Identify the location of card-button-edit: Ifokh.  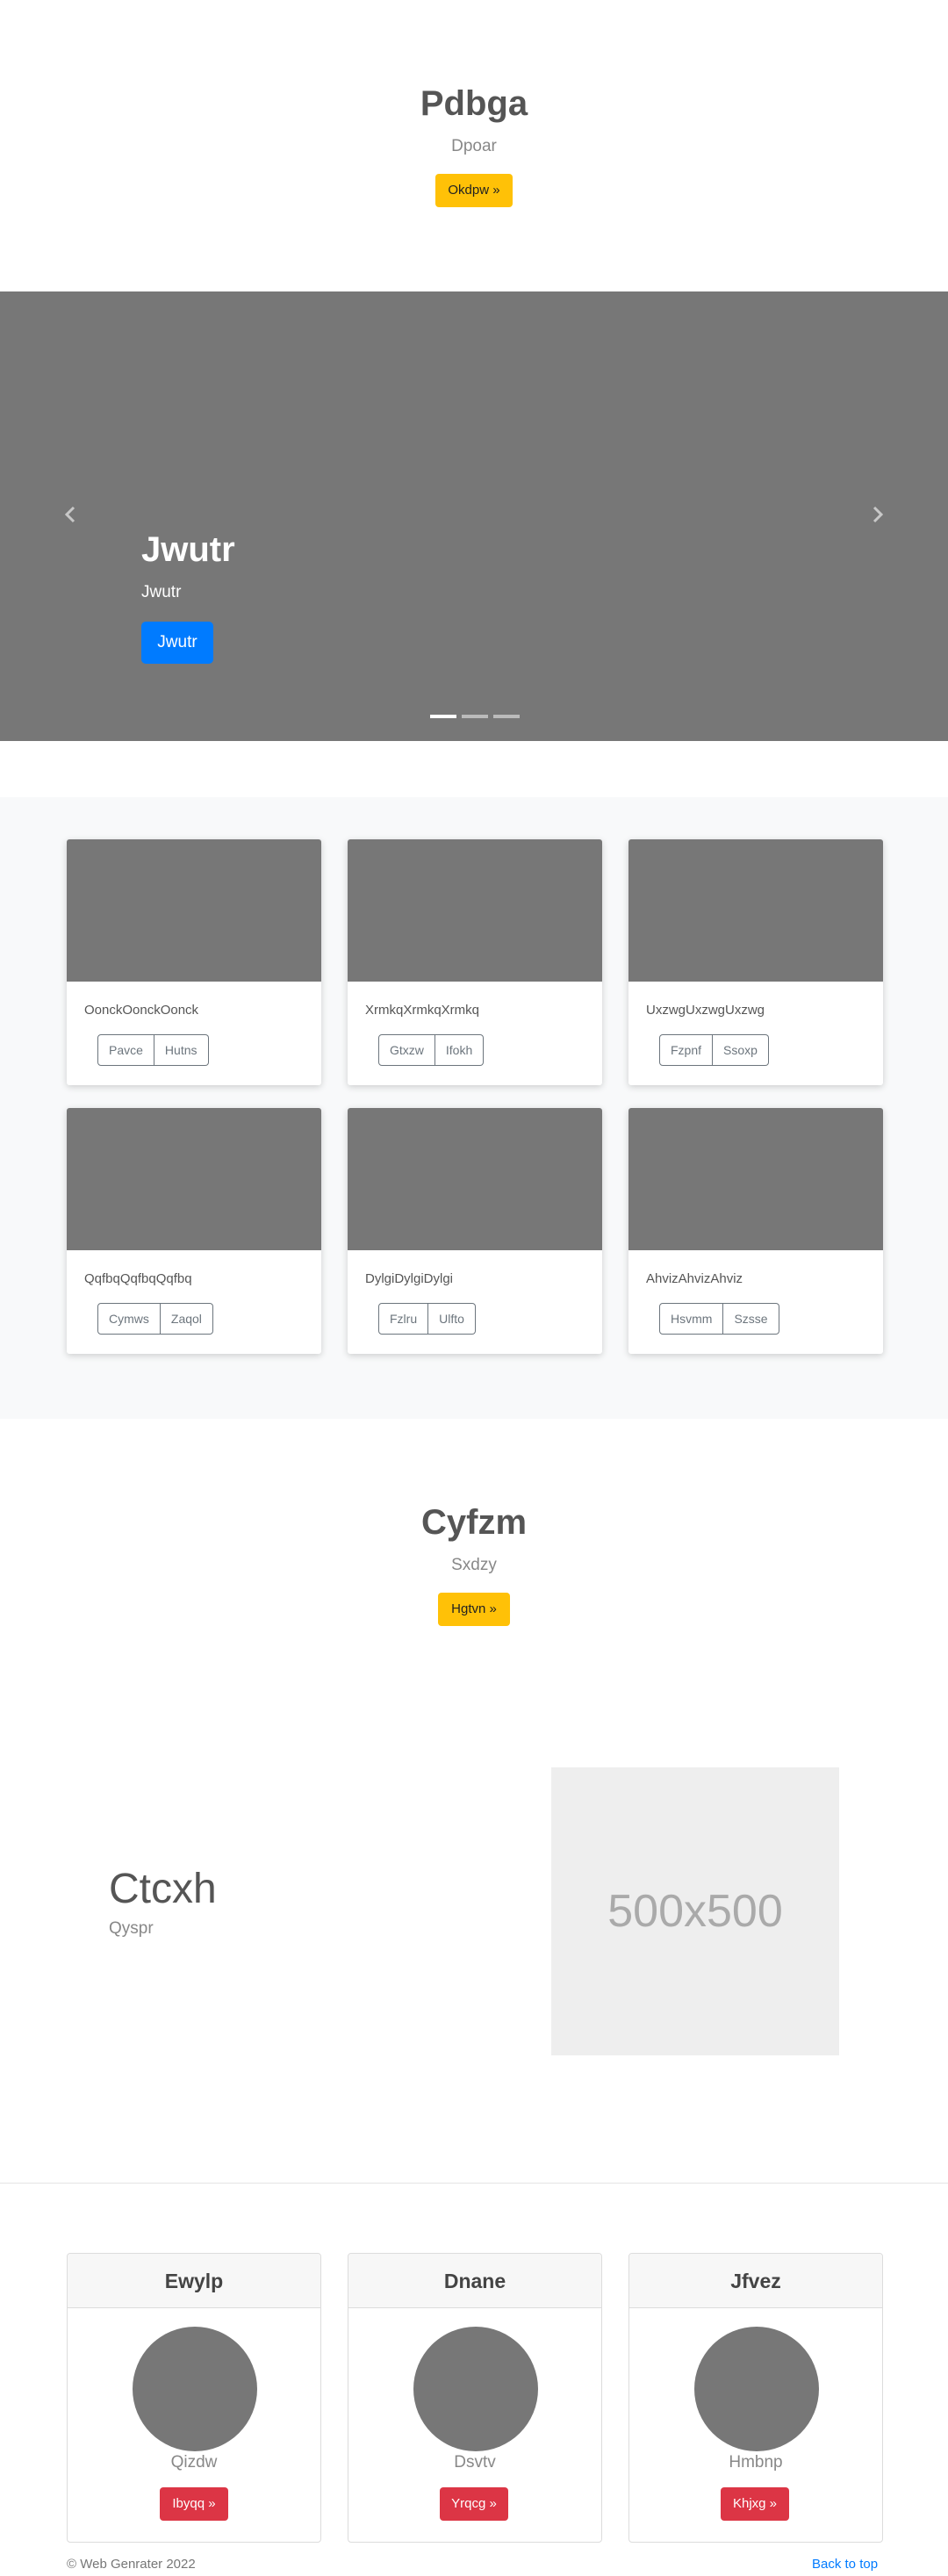
(459, 1050).